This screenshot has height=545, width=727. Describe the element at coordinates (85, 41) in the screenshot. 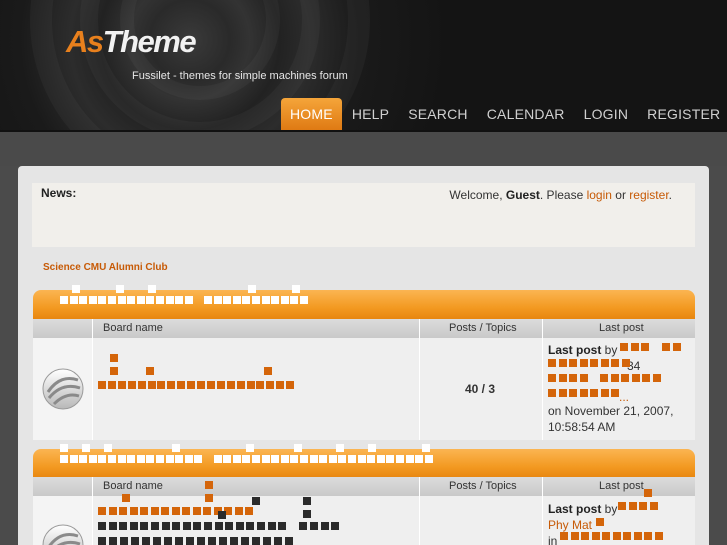

I see `logo-as: As` at that location.